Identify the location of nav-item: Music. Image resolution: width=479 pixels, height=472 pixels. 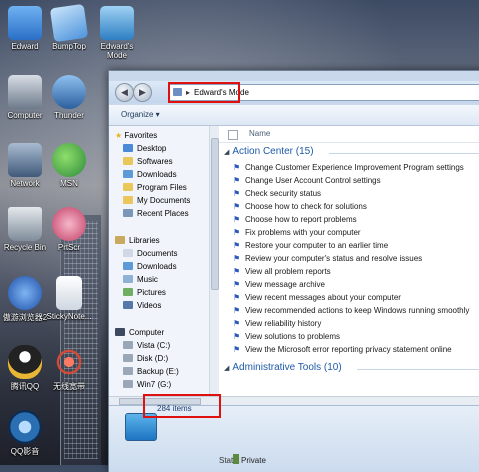
(140, 279).